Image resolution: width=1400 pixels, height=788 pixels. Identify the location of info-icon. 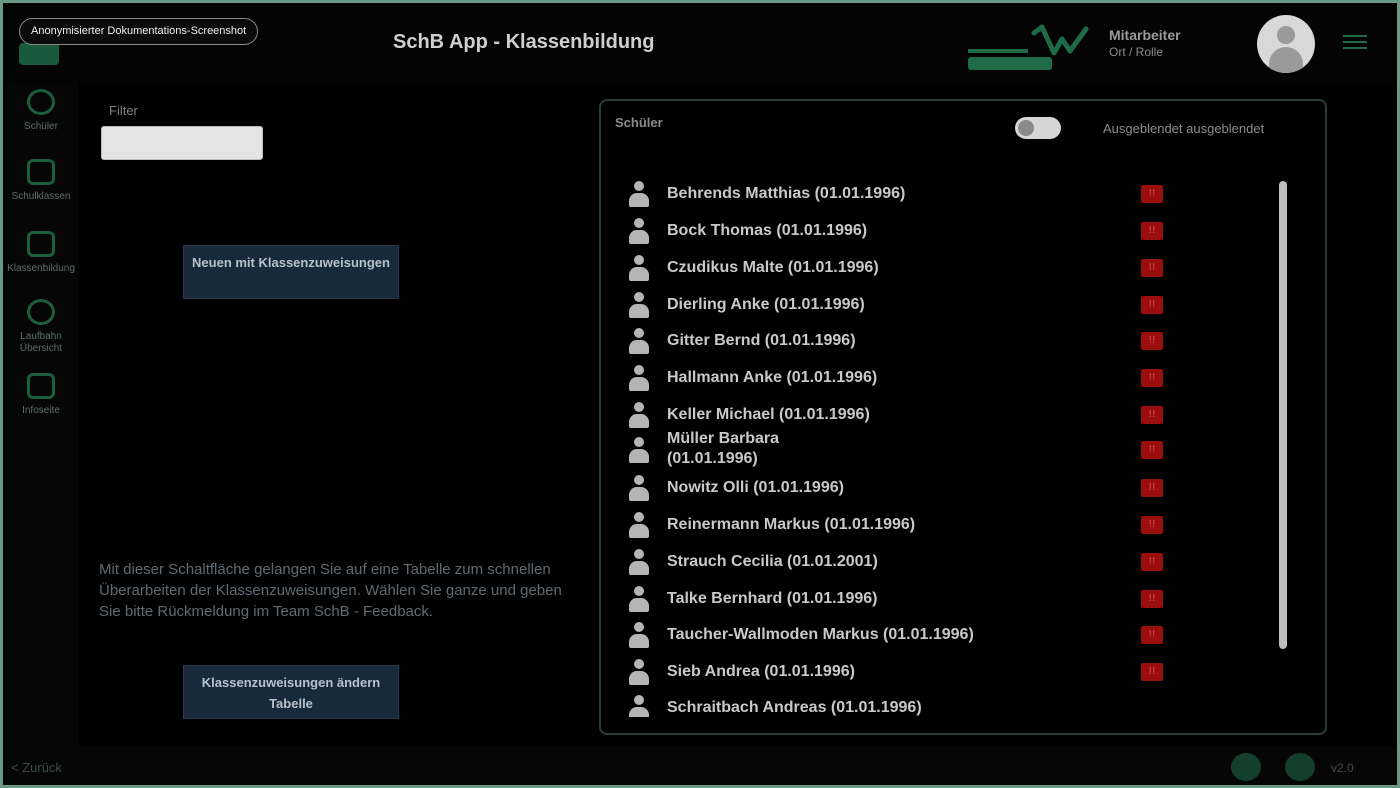
(41, 386).